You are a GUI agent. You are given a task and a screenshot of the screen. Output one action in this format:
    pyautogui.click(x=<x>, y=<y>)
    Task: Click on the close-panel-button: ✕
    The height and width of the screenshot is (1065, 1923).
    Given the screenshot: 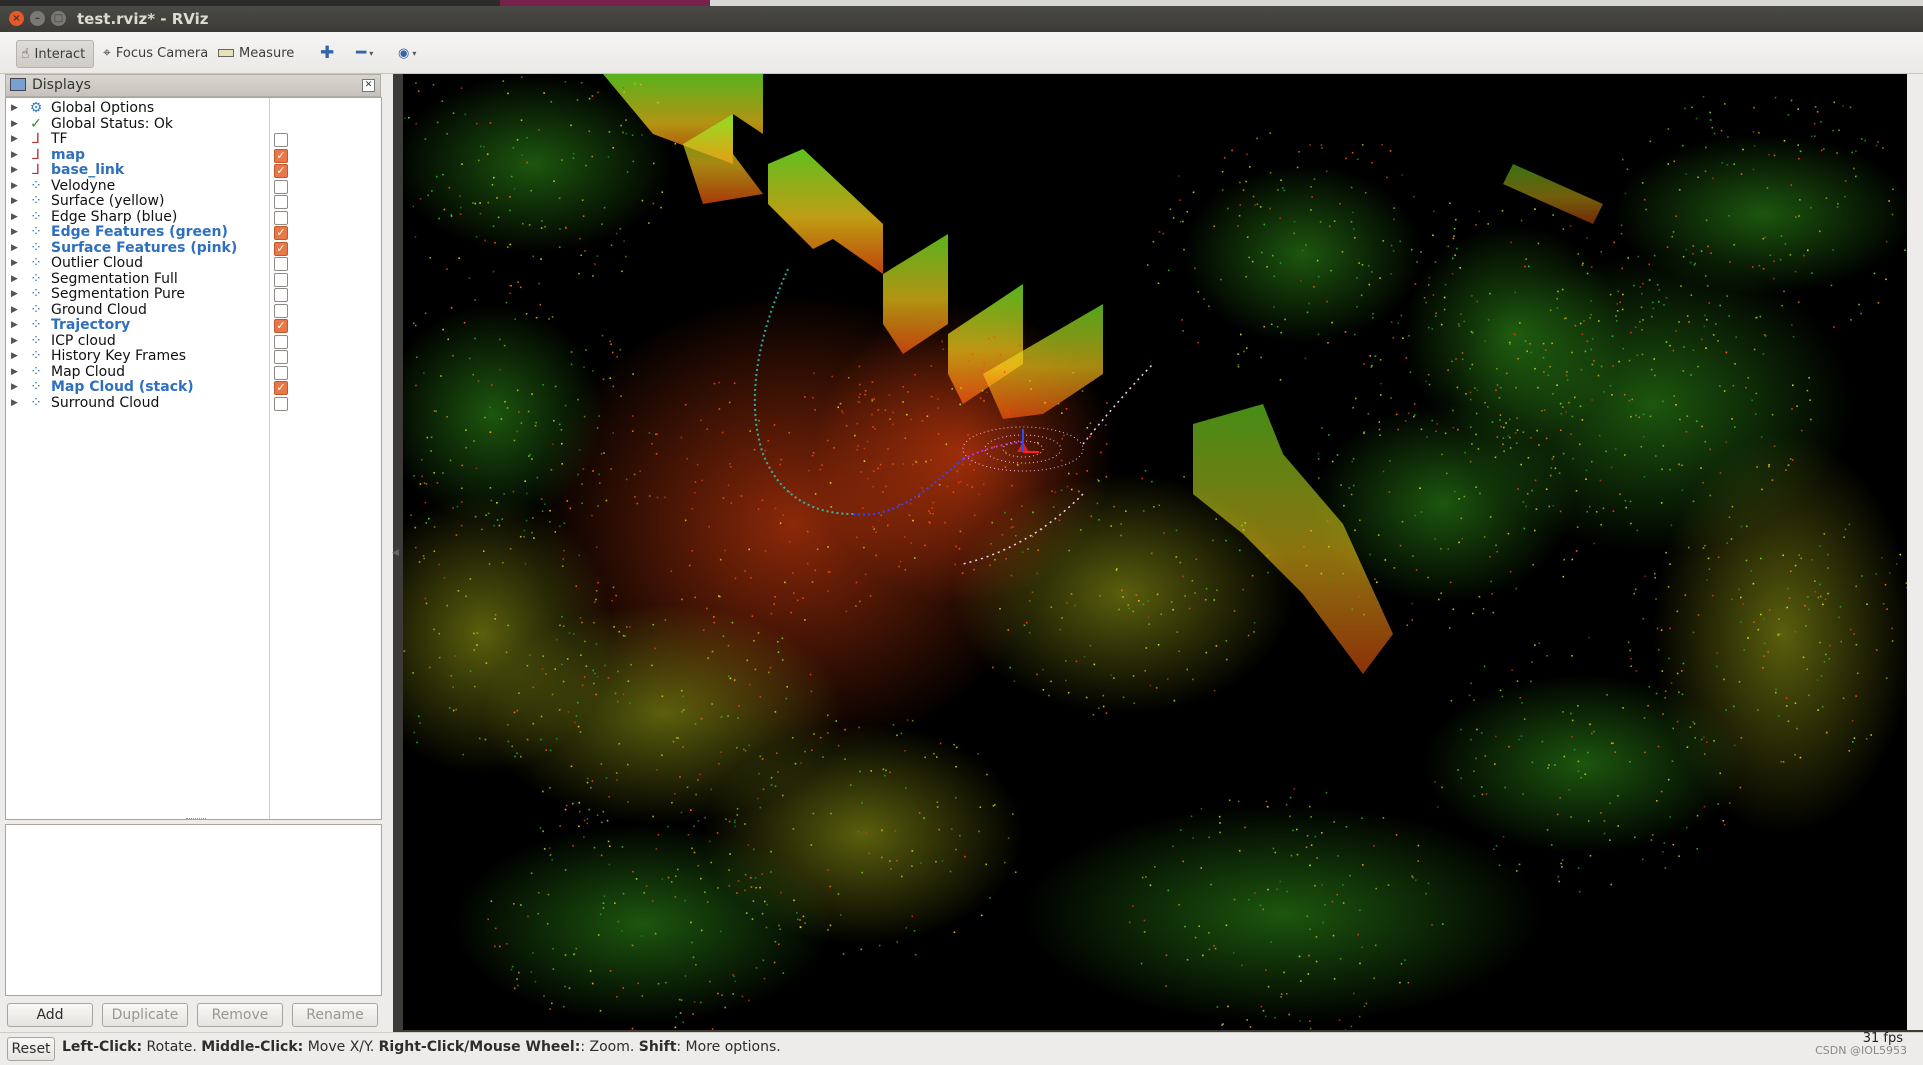 What is the action you would take?
    pyautogui.click(x=368, y=85)
    